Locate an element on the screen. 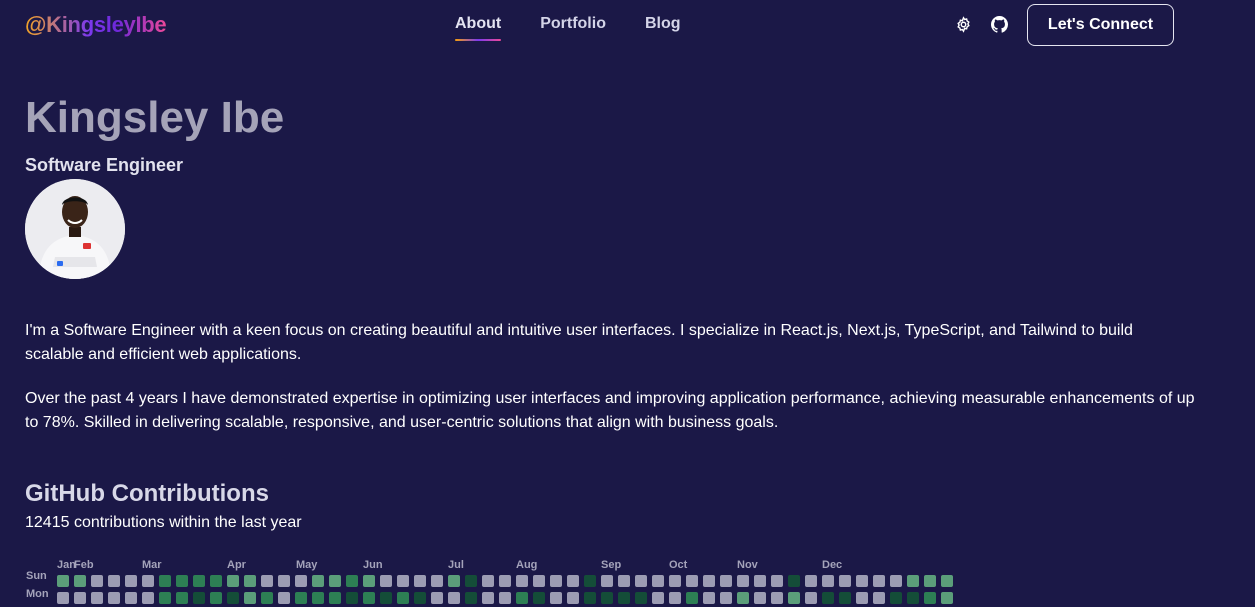 The image size is (1255, 607). nav-link-blog: Blog is located at coordinates (663, 28).